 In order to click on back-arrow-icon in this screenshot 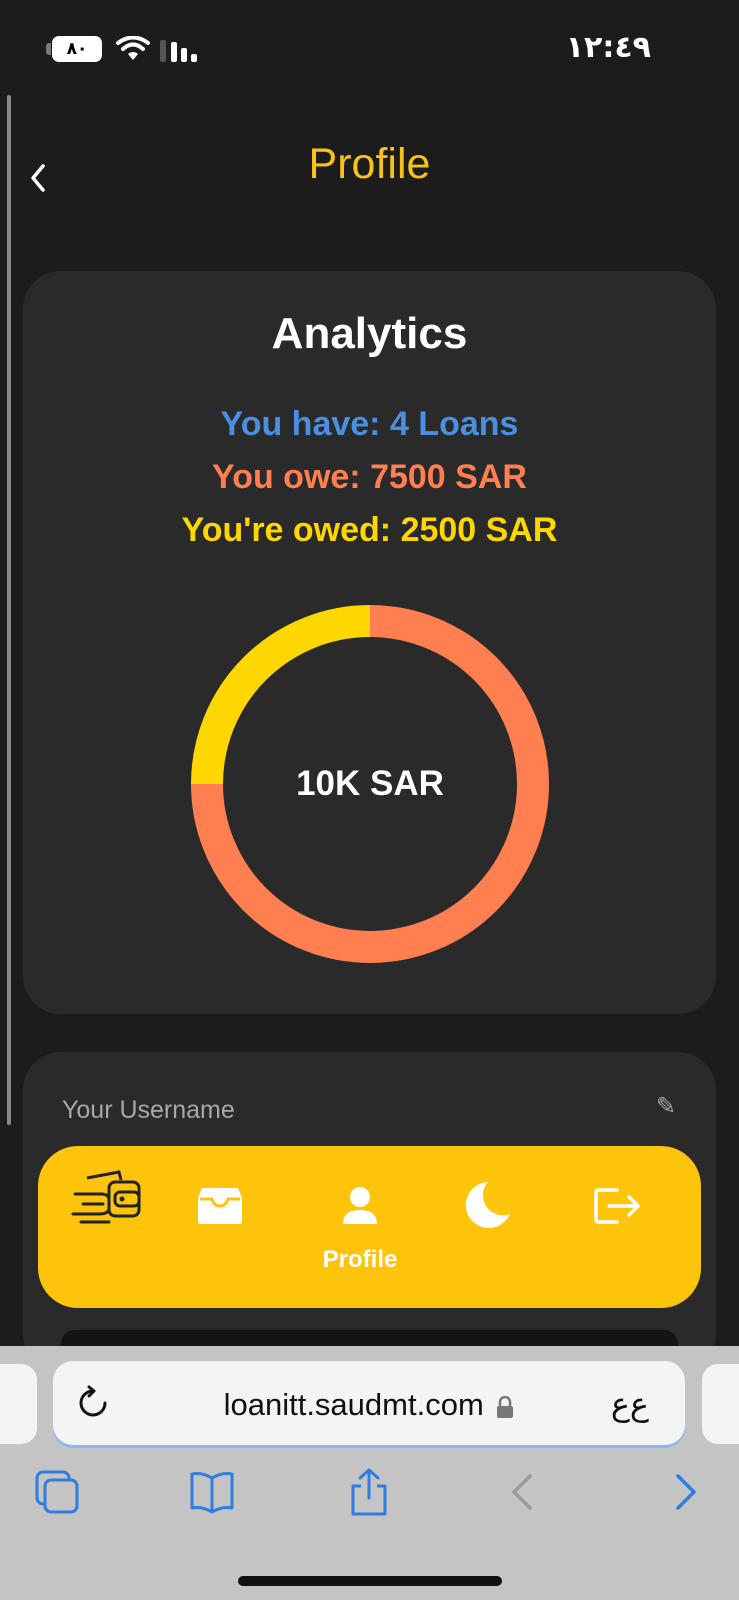, I will do `click(524, 1492)`.